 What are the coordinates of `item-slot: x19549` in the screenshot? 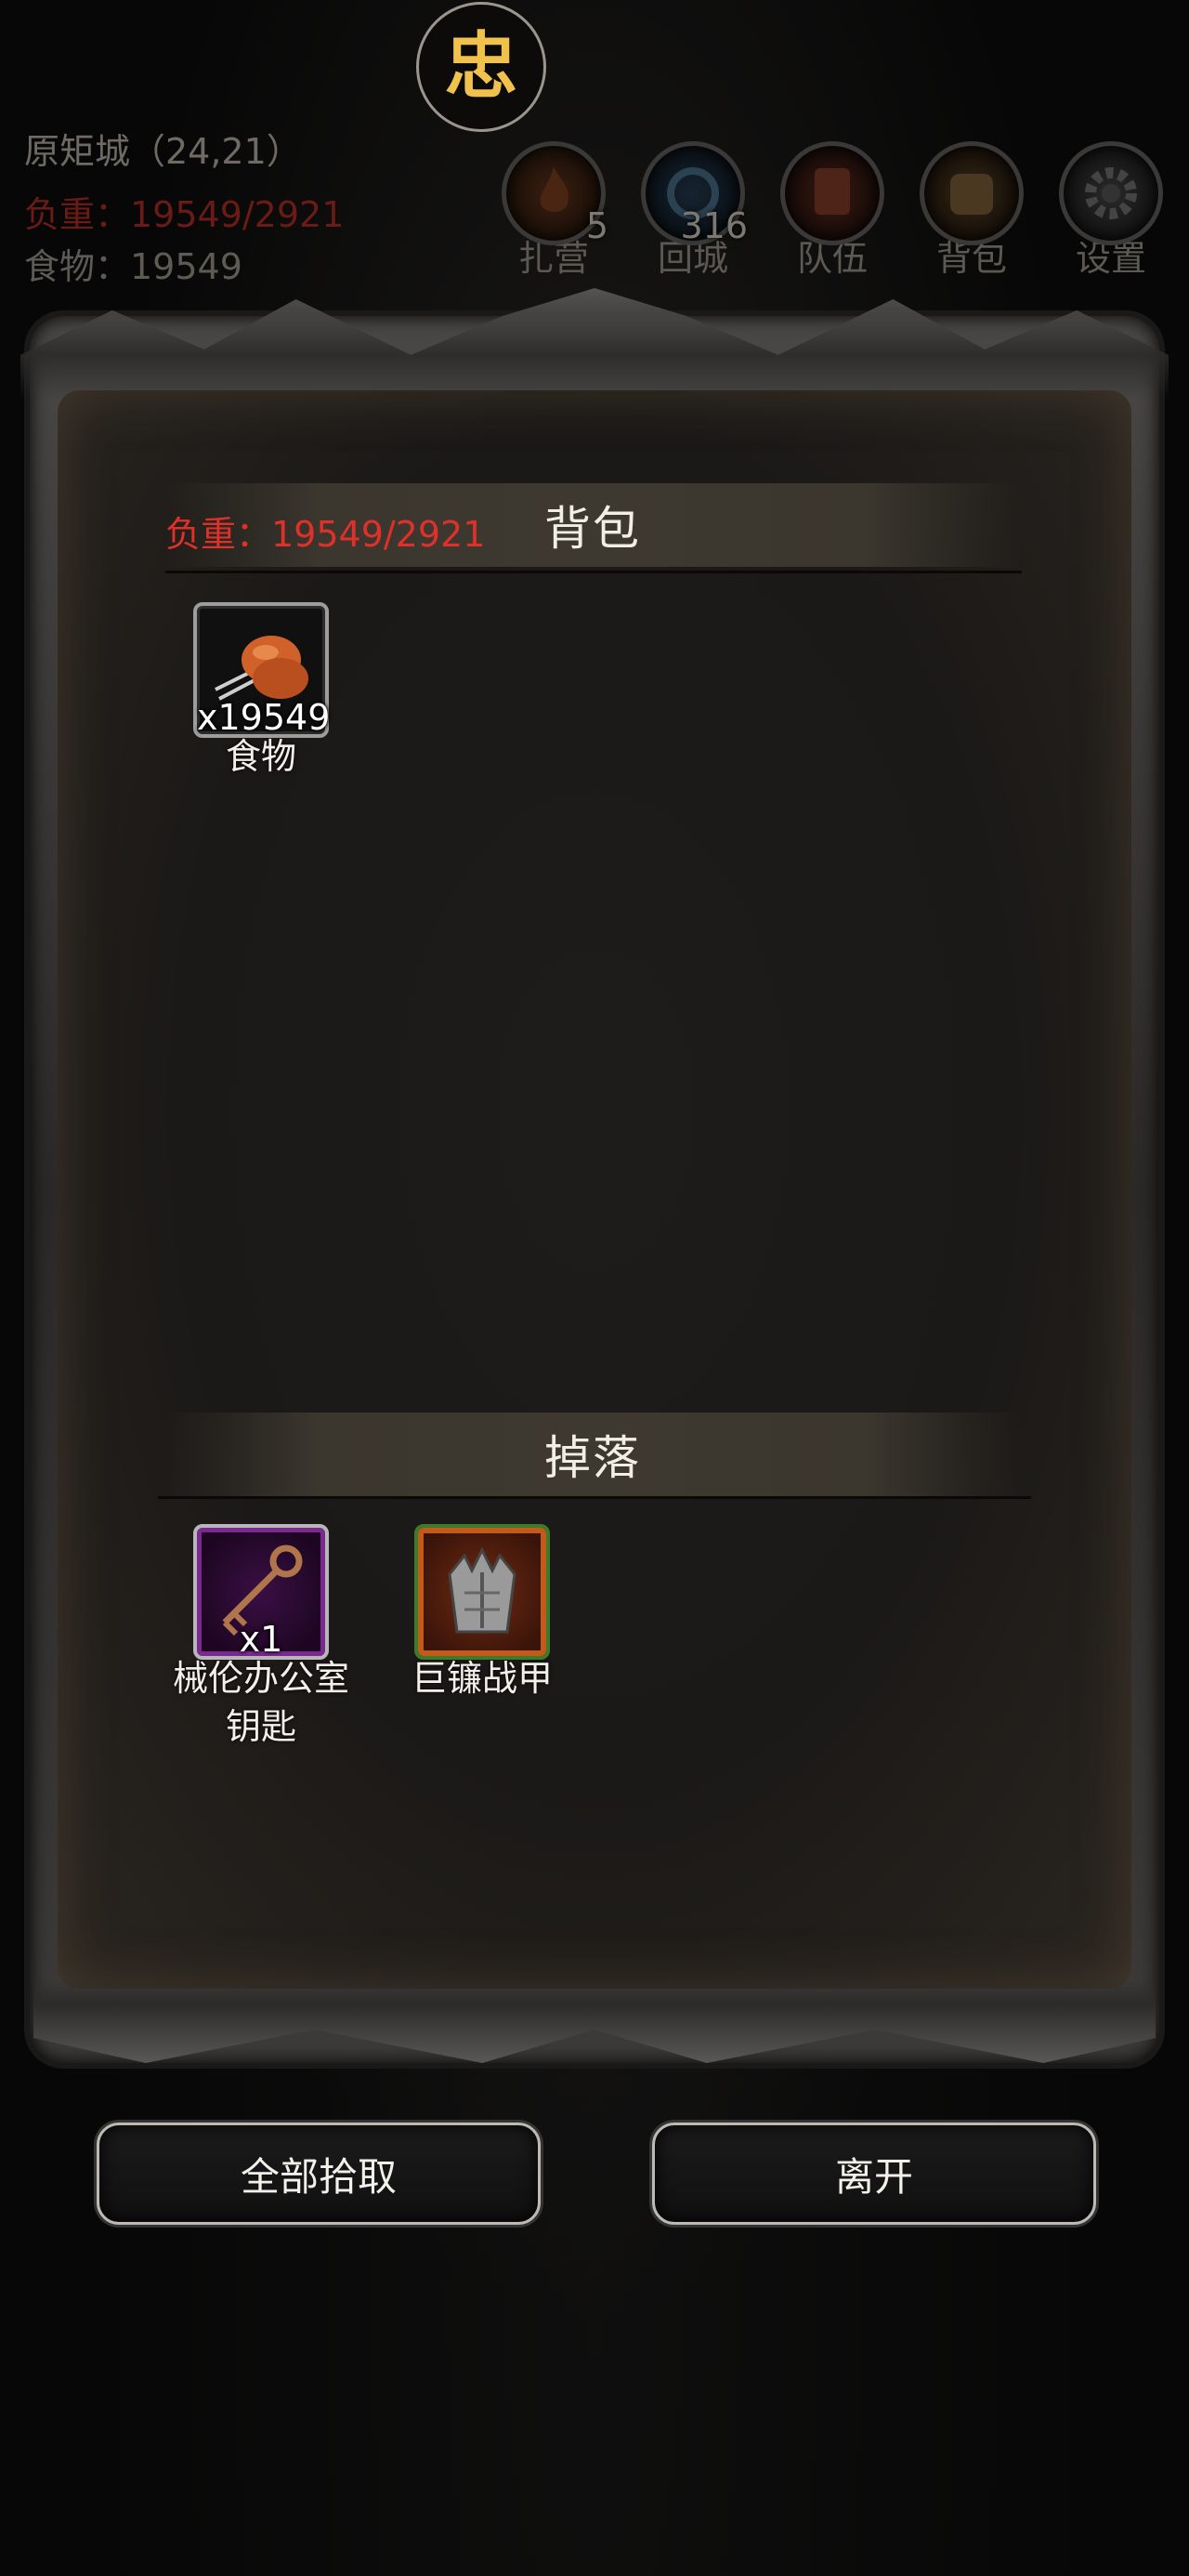 It's located at (262, 670).